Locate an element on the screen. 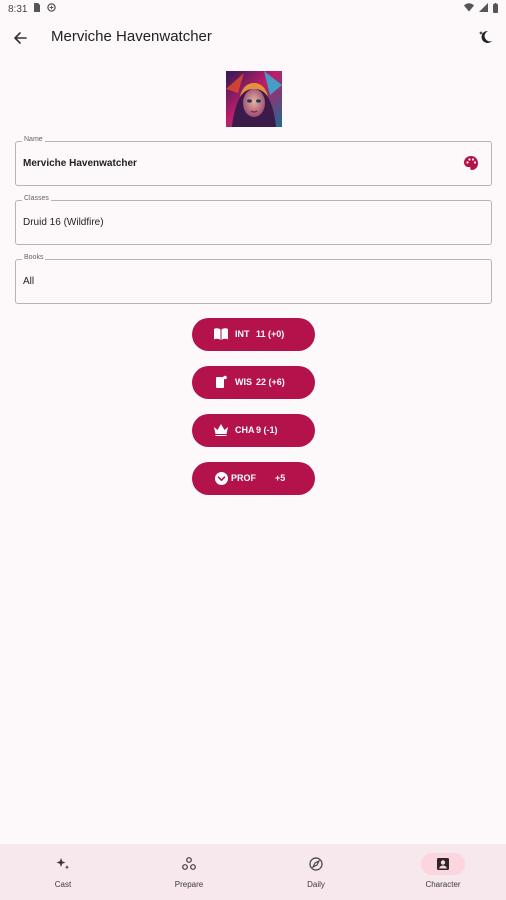 The width and height of the screenshot is (506, 900). moon-stars-icon is located at coordinates (485, 36).